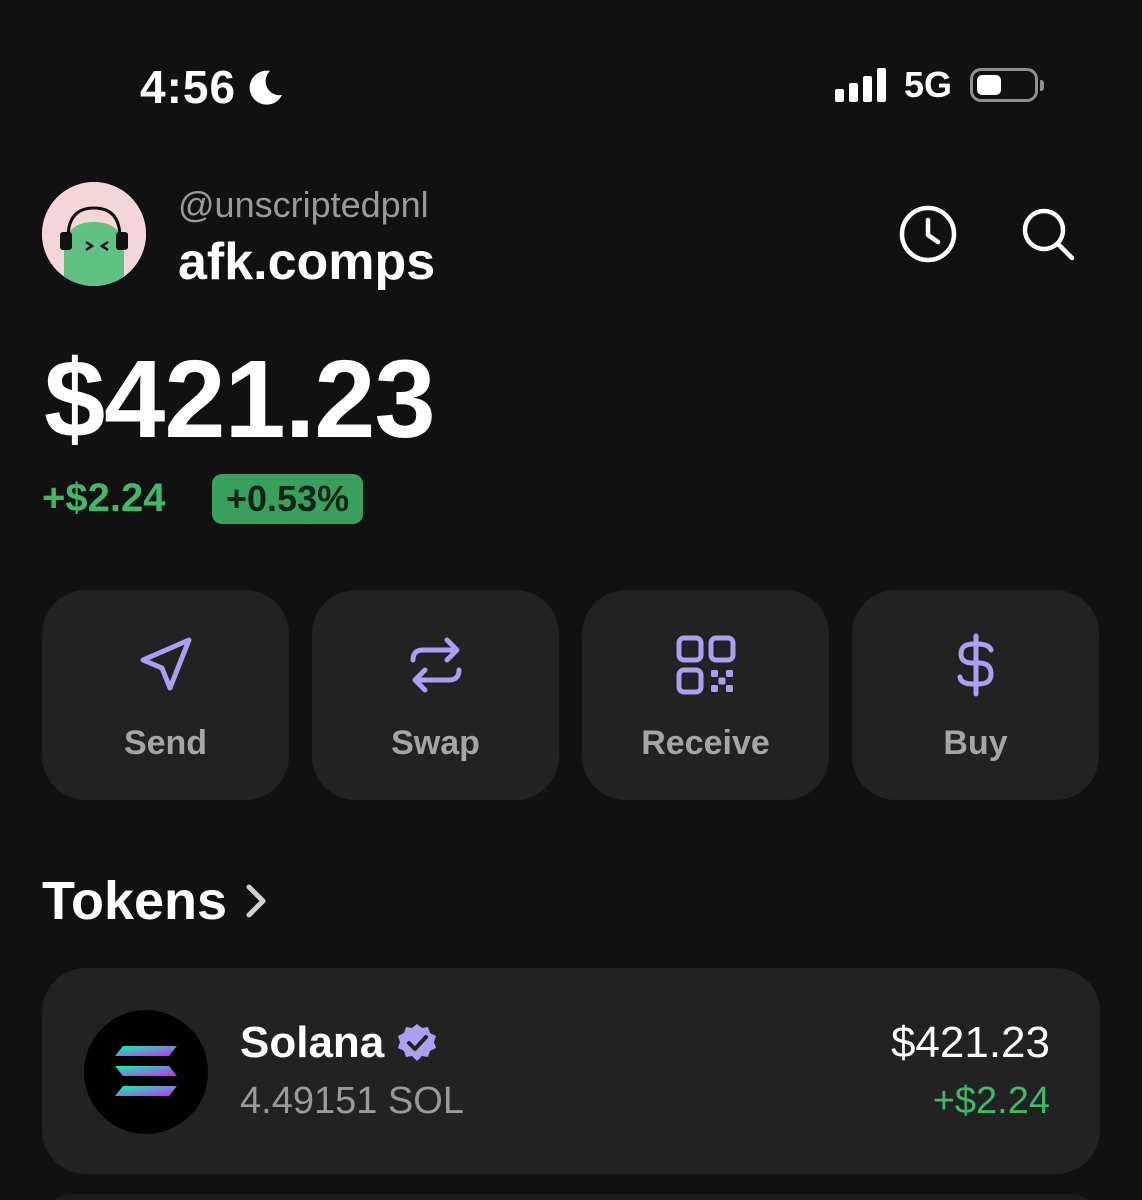 The image size is (1142, 1200). Describe the element at coordinates (165, 743) in the screenshot. I see `send-label: Send` at that location.